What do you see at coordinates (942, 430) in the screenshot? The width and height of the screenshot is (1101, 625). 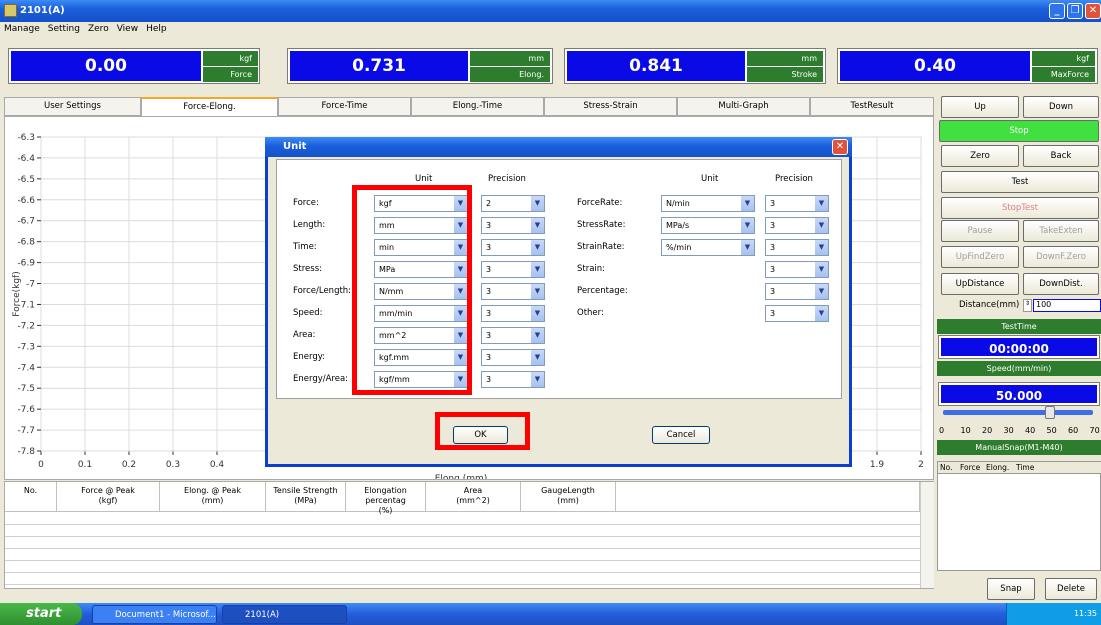 I see `scale-tick-label: 0` at bounding box center [942, 430].